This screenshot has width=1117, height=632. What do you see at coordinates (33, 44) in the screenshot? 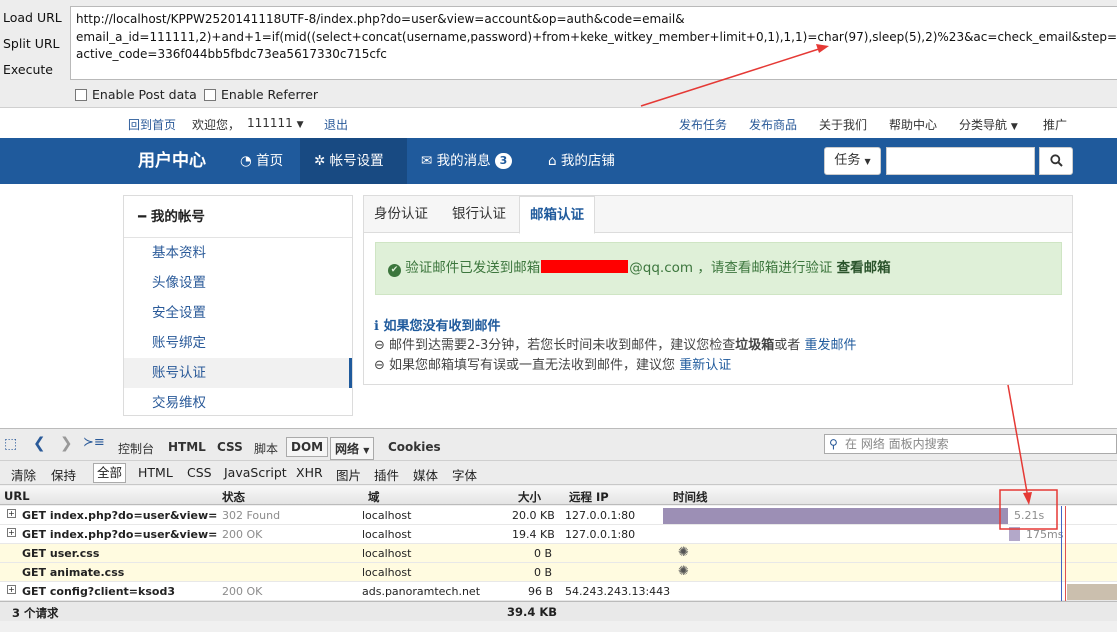
I see `split-url-button: Split URL` at bounding box center [33, 44].